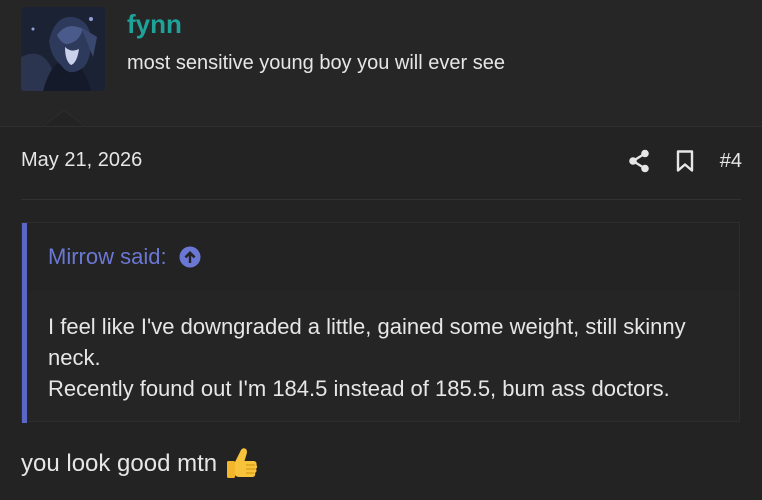 Image resolution: width=762 pixels, height=500 pixels. What do you see at coordinates (74, 357) in the screenshot?
I see `quote-line: neck.` at bounding box center [74, 357].